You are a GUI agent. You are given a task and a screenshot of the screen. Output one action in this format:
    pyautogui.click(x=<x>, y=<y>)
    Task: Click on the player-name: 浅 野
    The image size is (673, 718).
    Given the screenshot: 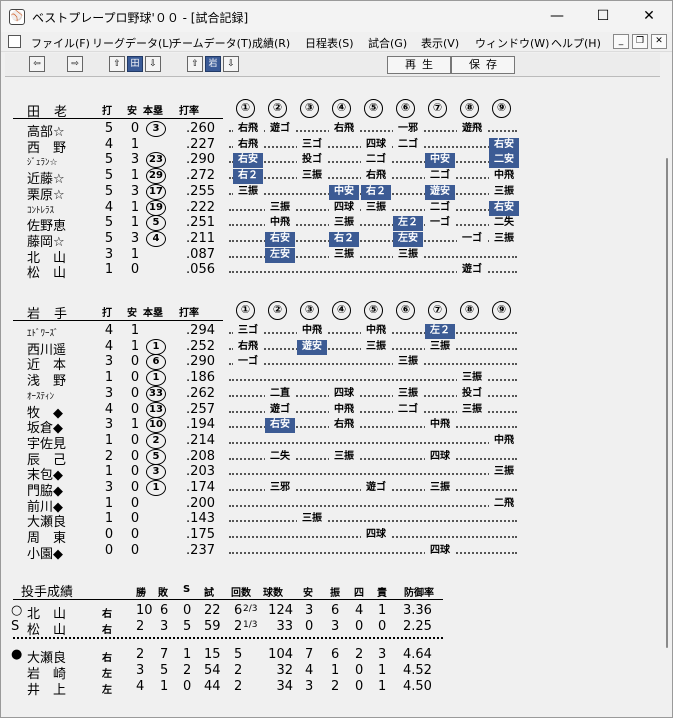 What is the action you would take?
    pyautogui.click(x=46, y=379)
    